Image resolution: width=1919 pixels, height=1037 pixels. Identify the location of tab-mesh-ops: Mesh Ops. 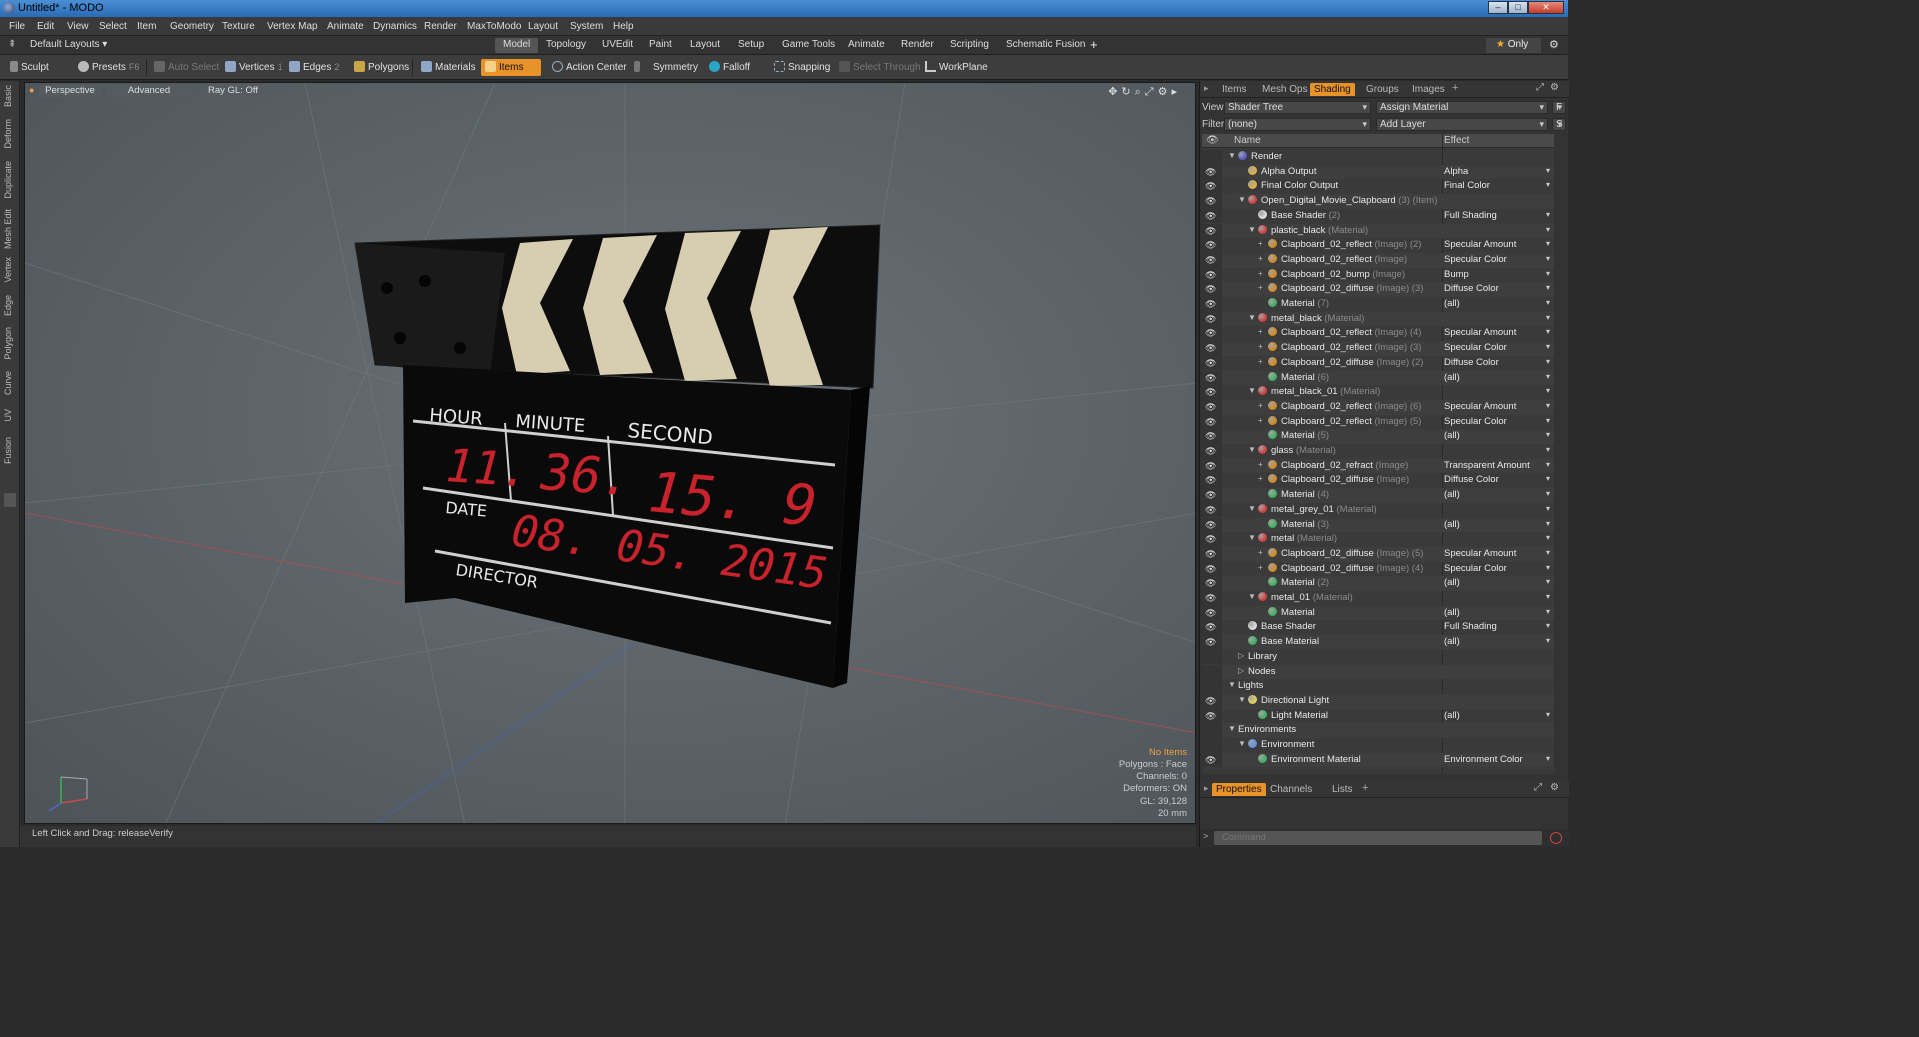
(1285, 89).